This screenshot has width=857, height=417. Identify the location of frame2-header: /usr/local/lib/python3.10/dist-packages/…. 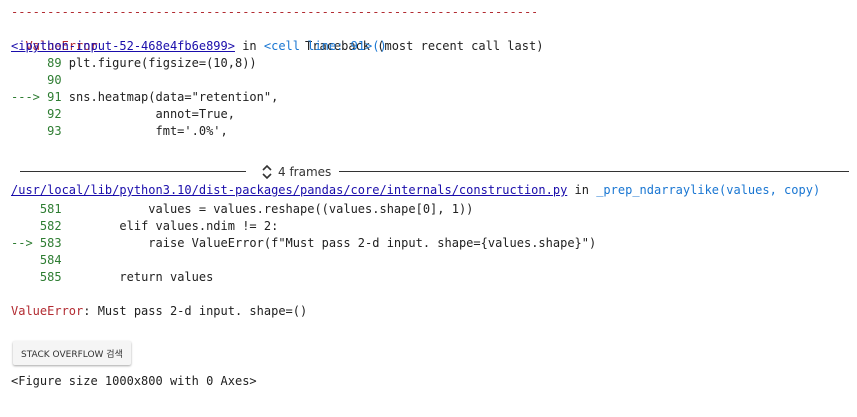
(415, 190).